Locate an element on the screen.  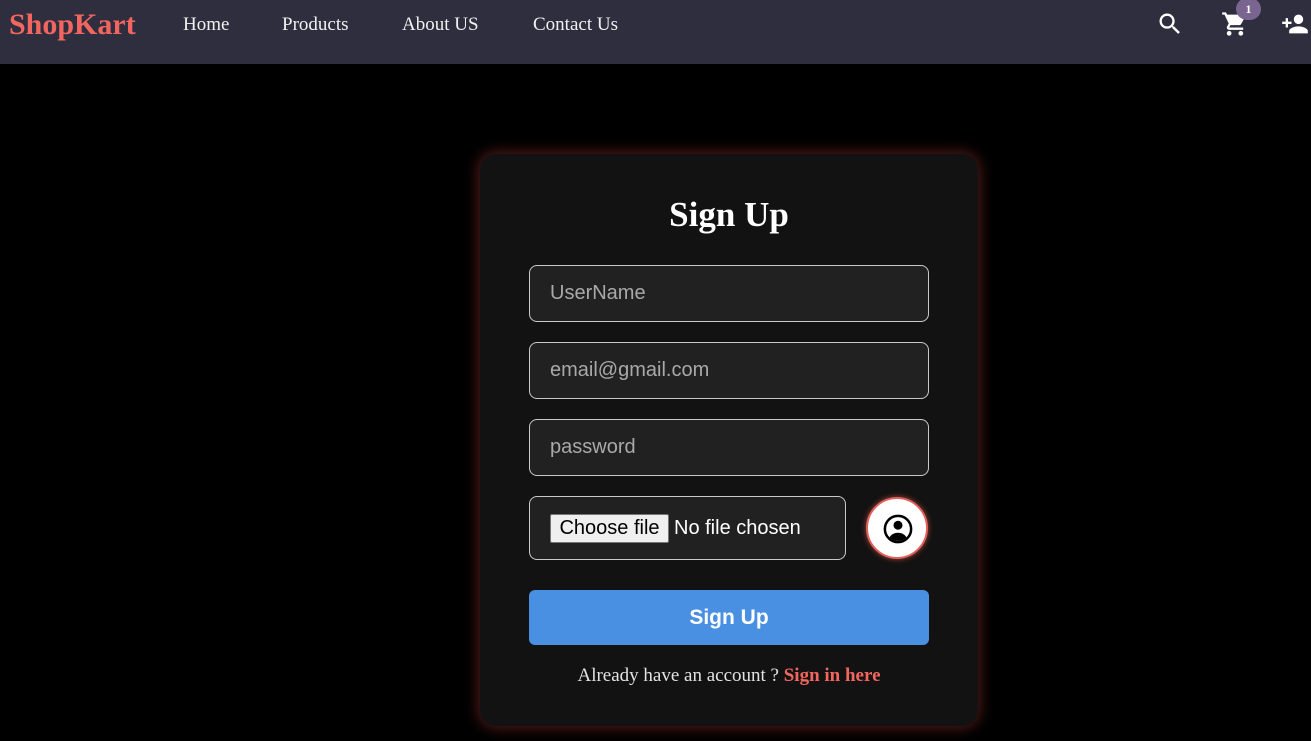
username-input is located at coordinates (729, 293).